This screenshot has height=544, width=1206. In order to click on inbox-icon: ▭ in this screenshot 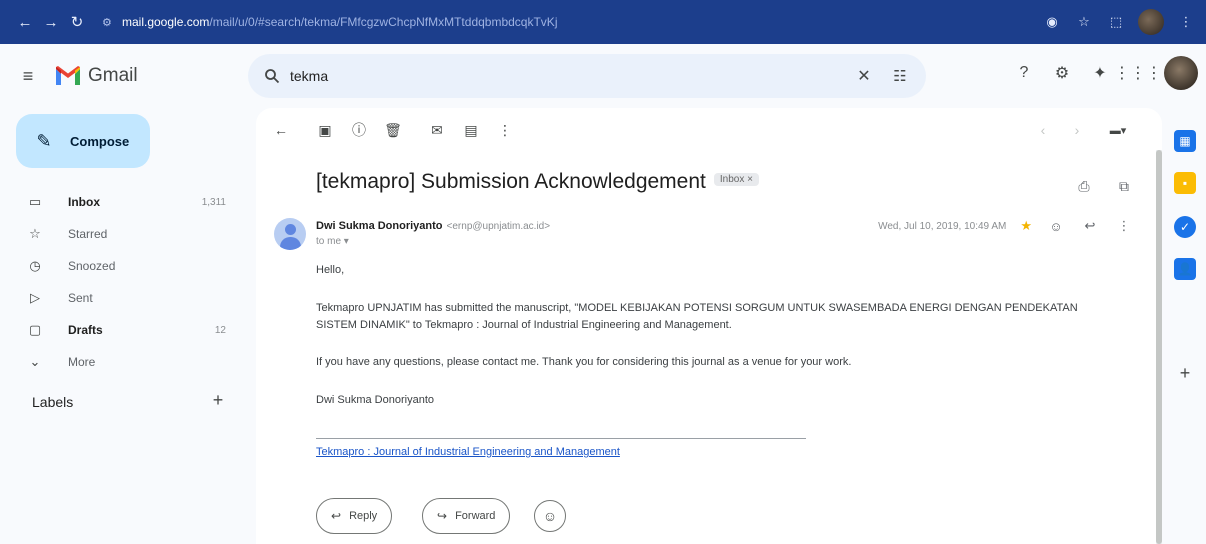, I will do `click(35, 201)`.